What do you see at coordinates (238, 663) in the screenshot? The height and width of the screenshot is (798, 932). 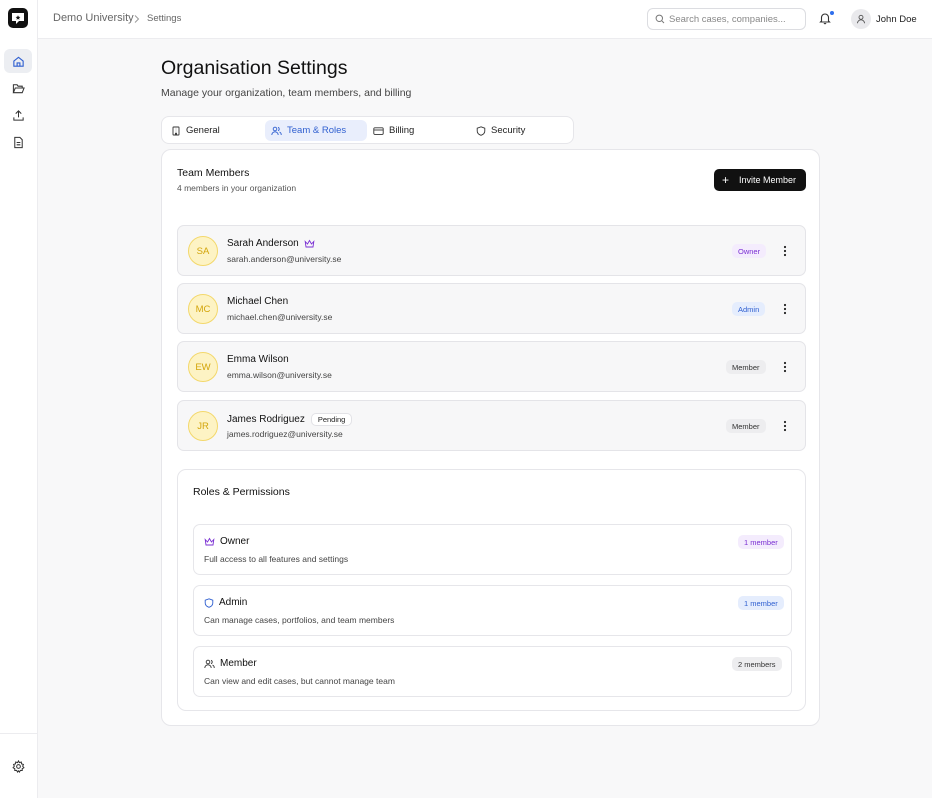 I see `role-name: Member` at bounding box center [238, 663].